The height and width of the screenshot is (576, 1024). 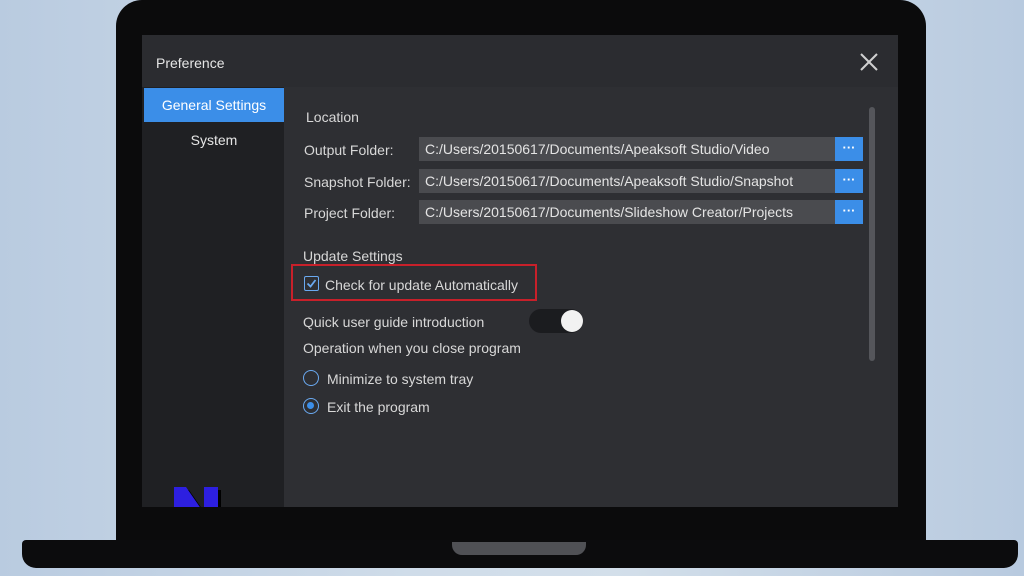 What do you see at coordinates (872, 234) in the screenshot?
I see `scrollbar` at bounding box center [872, 234].